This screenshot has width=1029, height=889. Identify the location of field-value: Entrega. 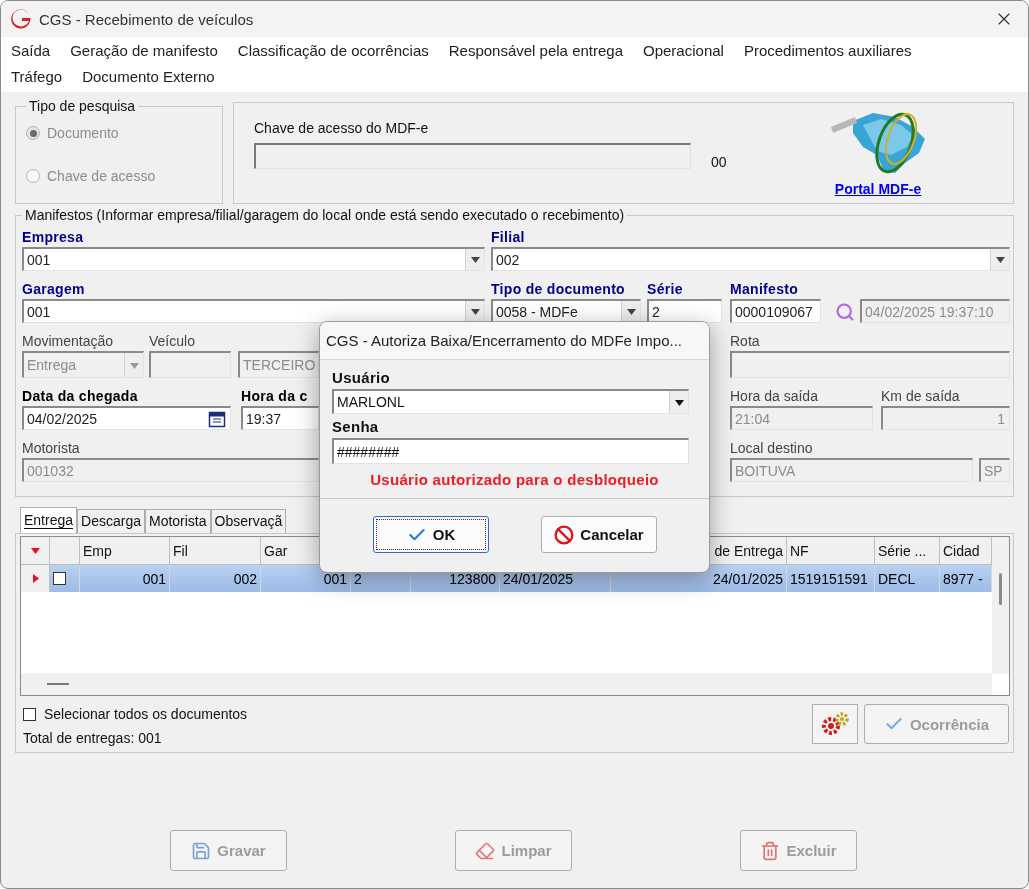
(52, 365).